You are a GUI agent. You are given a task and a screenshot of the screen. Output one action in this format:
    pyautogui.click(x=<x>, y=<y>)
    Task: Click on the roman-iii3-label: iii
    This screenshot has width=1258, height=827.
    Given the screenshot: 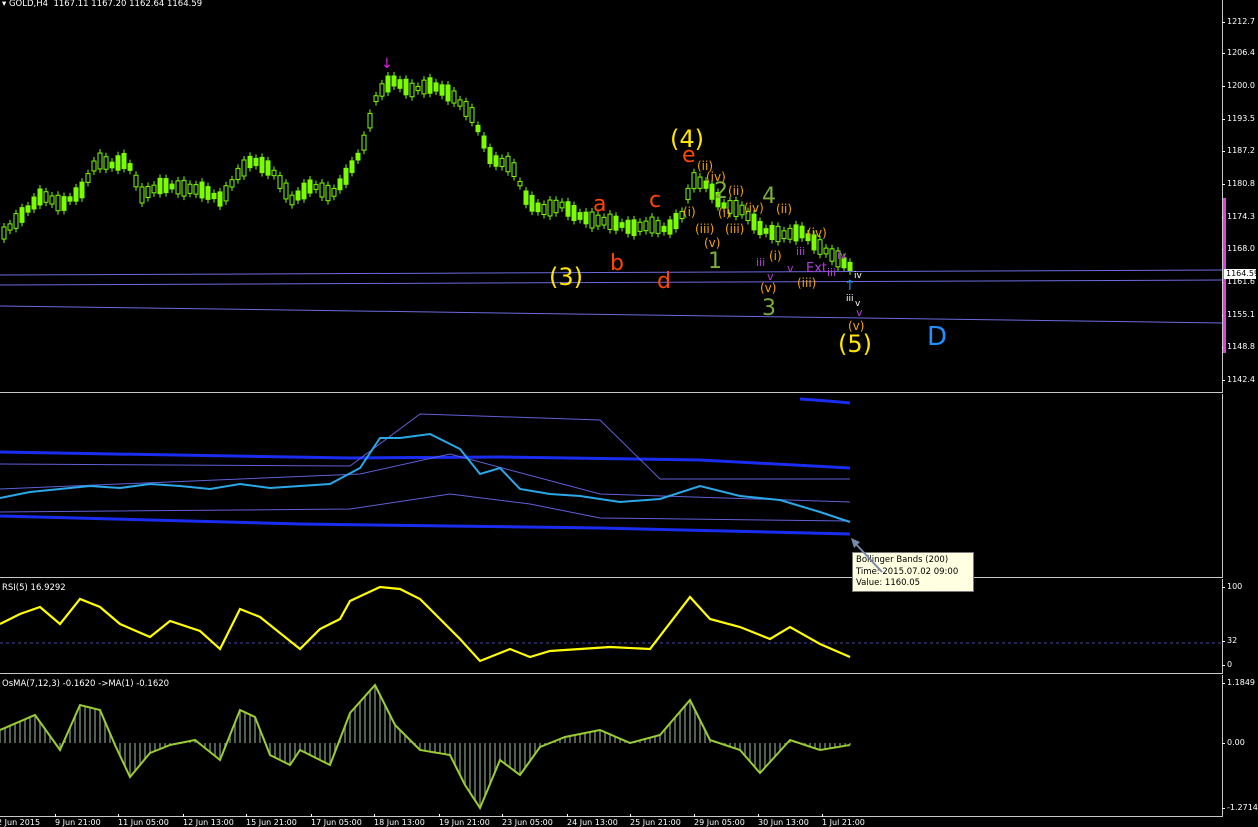 What is the action you would take?
    pyautogui.click(x=831, y=272)
    